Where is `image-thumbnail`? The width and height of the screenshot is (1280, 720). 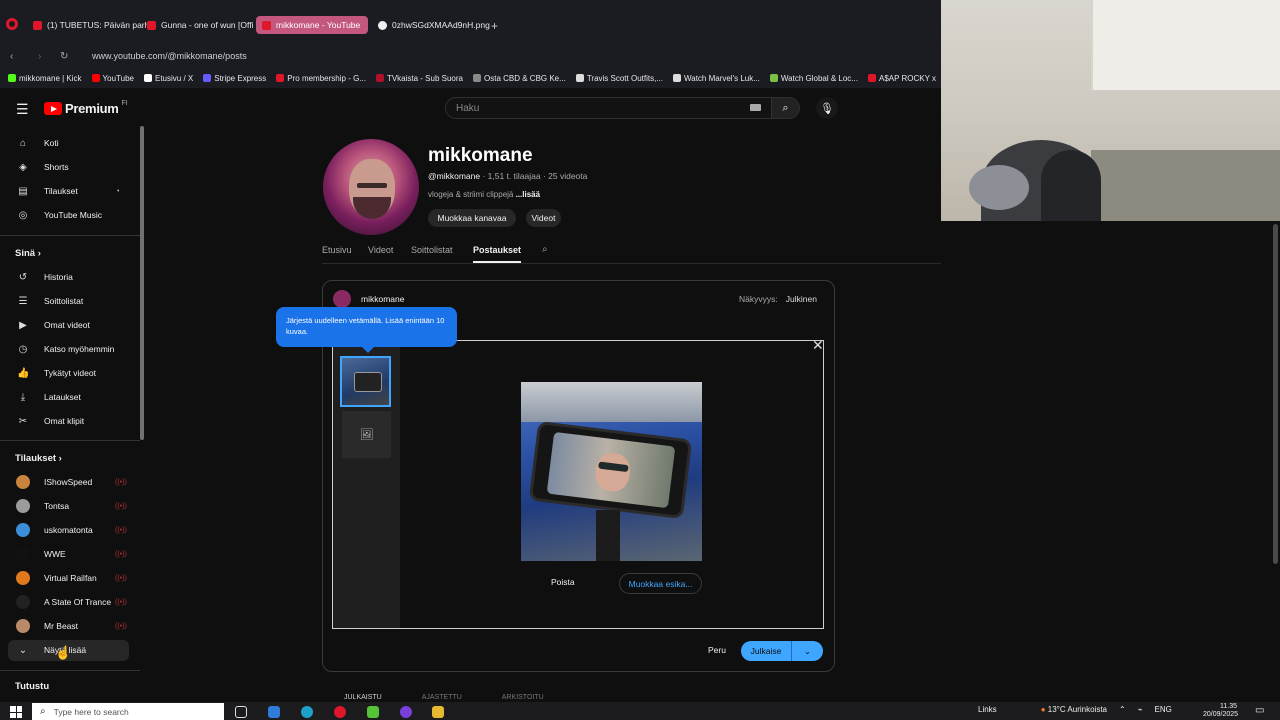
image-thumbnail is located at coordinates (365, 381).